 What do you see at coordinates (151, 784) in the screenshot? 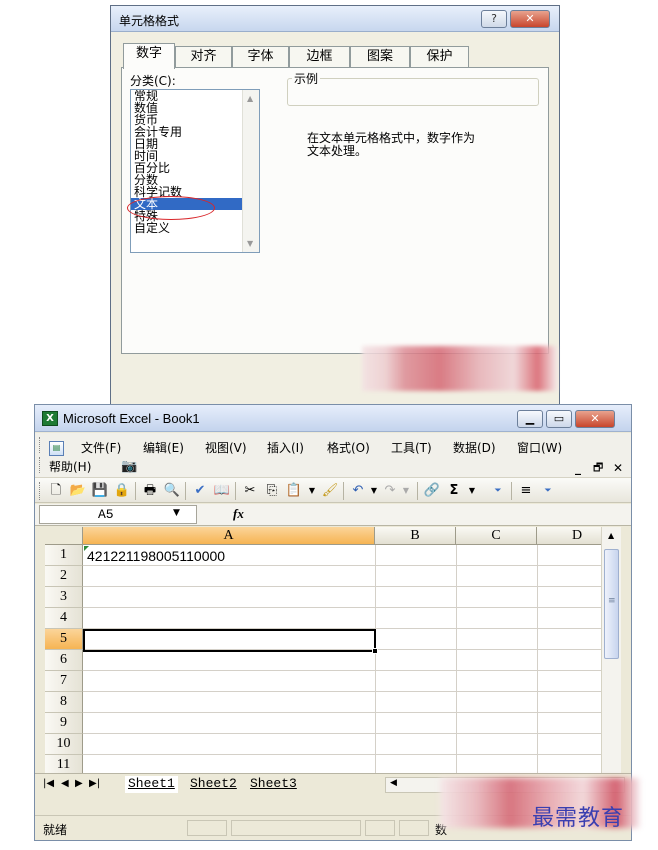
I see `sheet-tab-sheet1: Sheet1` at bounding box center [151, 784].